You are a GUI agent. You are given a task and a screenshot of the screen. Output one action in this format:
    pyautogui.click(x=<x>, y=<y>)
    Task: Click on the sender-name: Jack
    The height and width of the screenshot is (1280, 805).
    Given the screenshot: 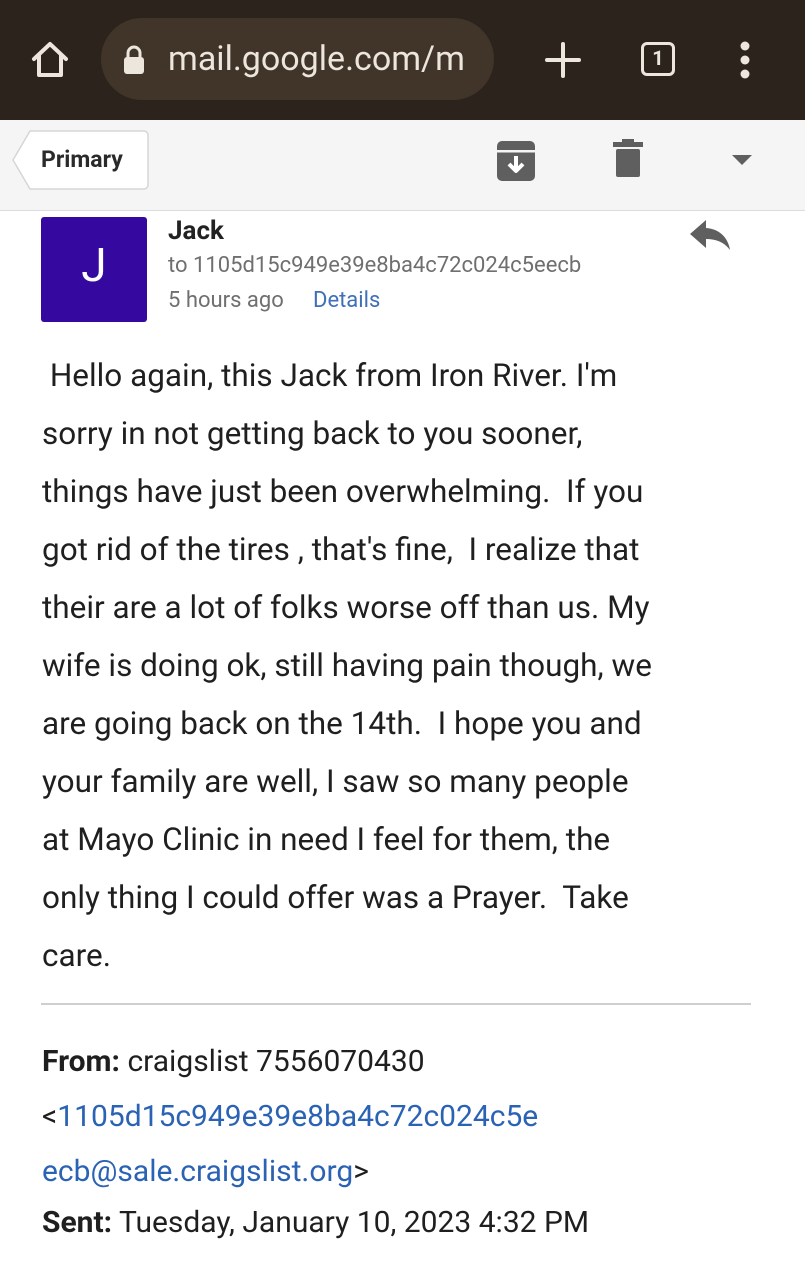 What is the action you would take?
    pyautogui.click(x=196, y=231)
    